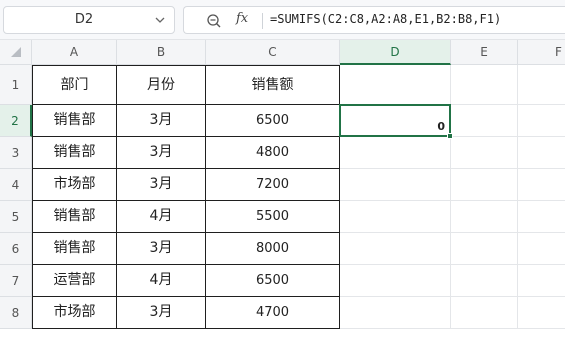 The height and width of the screenshot is (337, 565). What do you see at coordinates (385, 19) in the screenshot?
I see `formula-text: =SUMIFS(C2:C8,A2:A8,E1,B2:B8,F1)` at bounding box center [385, 19].